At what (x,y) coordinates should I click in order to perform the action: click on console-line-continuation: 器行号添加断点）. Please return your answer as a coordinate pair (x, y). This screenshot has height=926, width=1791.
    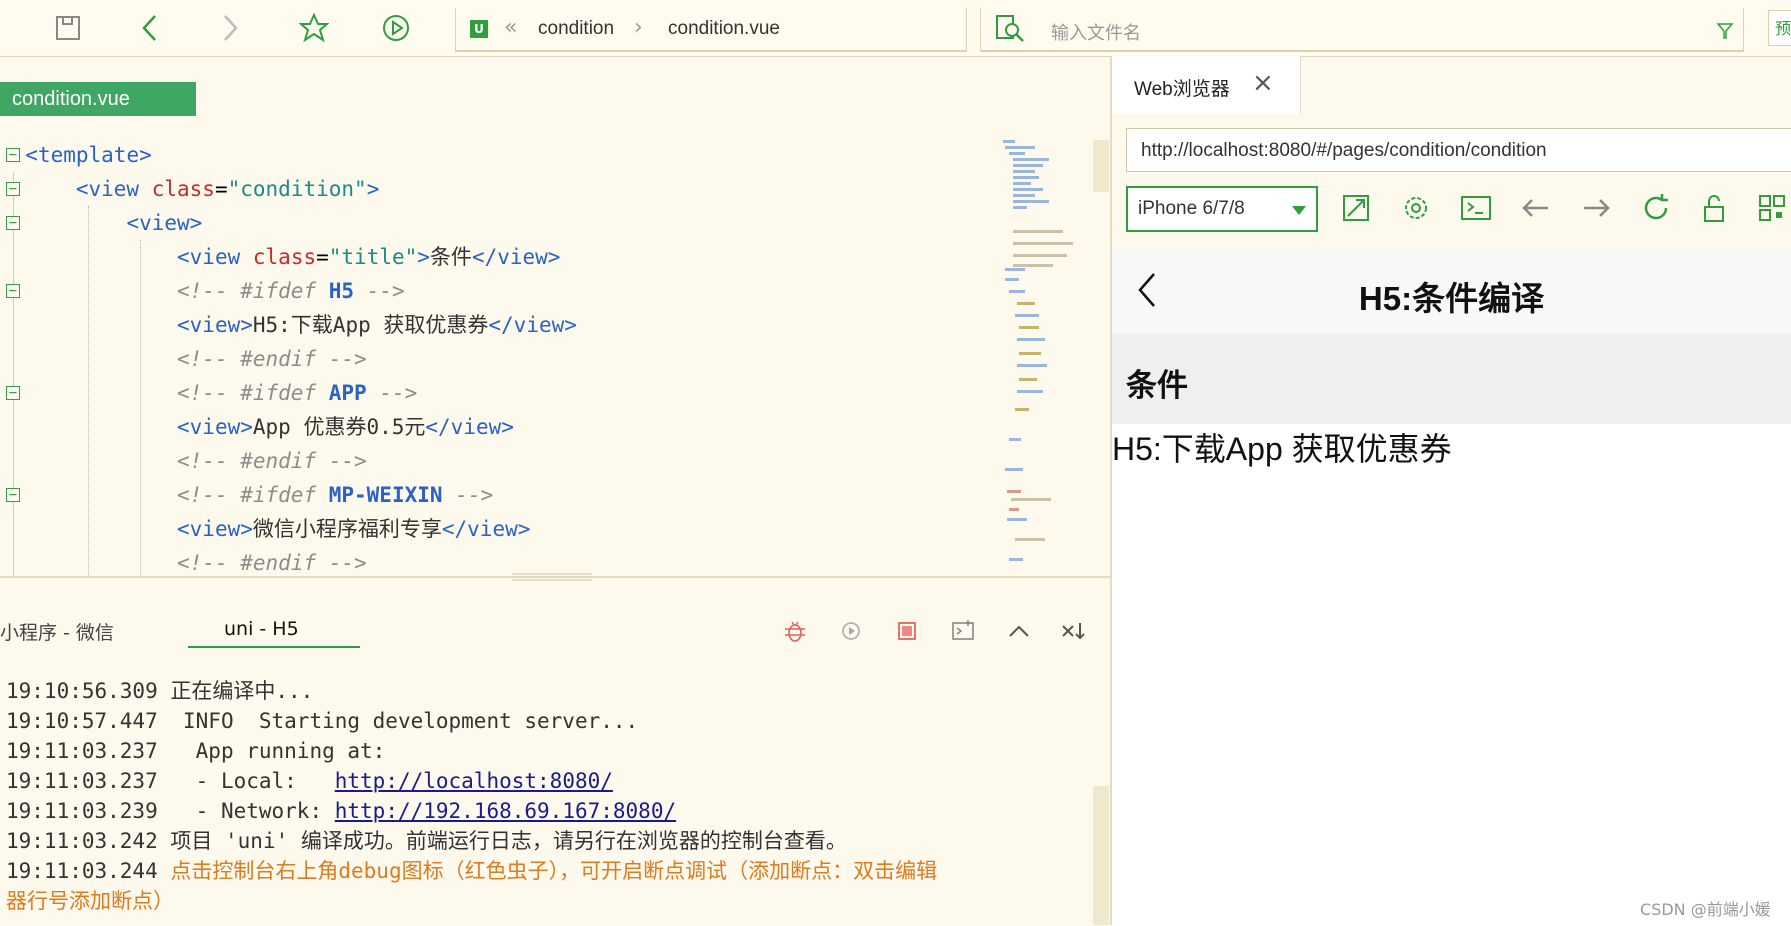
    Looking at the image, I should click on (90, 901).